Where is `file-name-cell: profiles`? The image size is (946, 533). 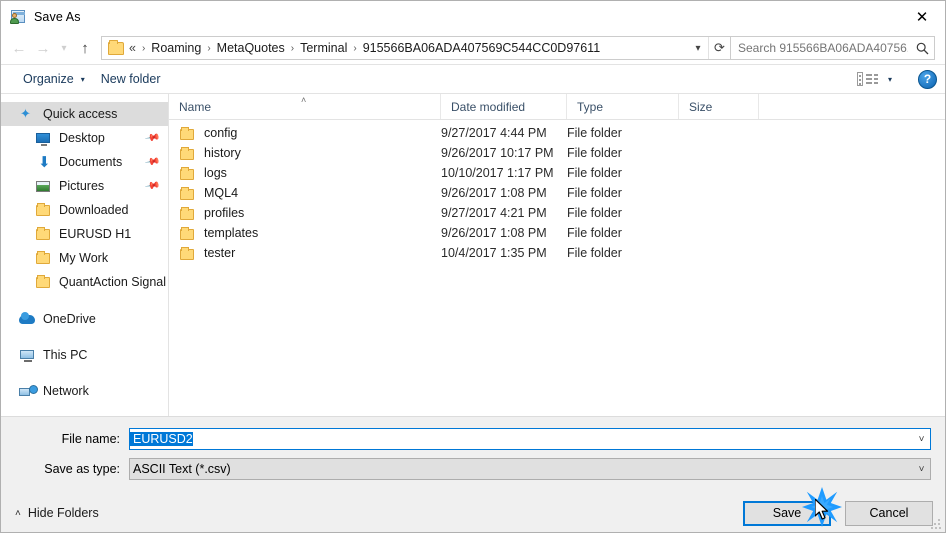
file-name-cell: profiles is located at coordinates (305, 213).